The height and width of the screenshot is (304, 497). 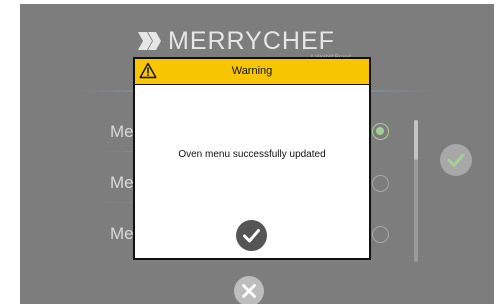 I want to click on dialog-header: Warning, so click(x=252, y=72).